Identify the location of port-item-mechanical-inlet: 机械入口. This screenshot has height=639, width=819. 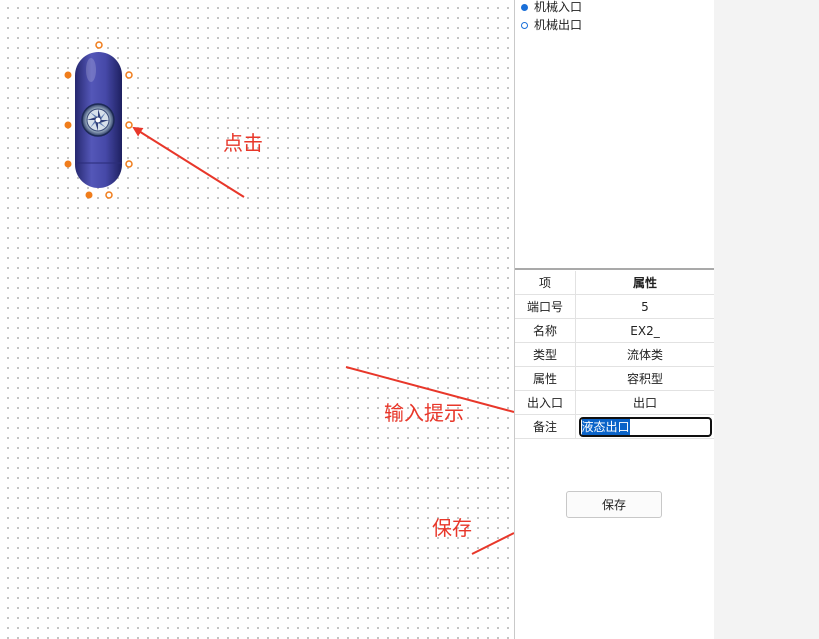
(551, 8).